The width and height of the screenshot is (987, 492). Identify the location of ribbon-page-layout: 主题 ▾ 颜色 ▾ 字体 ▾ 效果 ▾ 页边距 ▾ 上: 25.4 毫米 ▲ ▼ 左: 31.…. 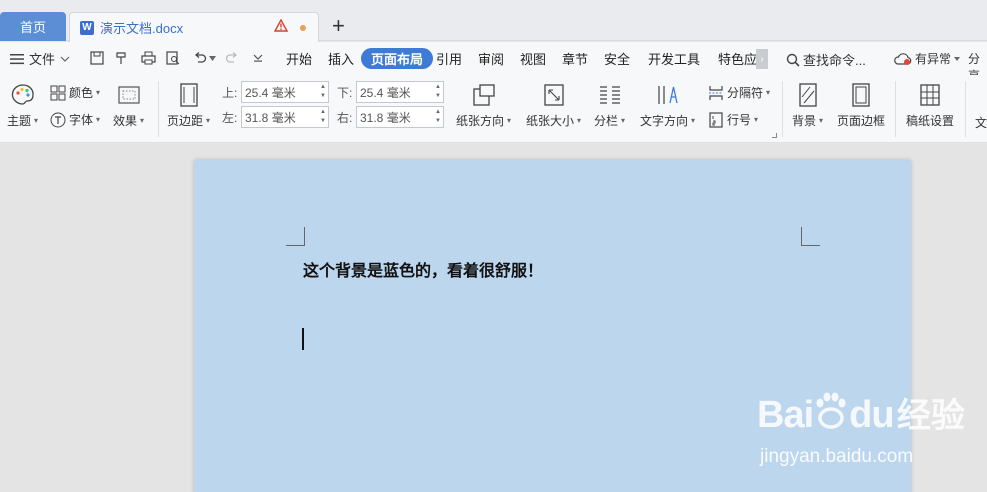
(493, 109).